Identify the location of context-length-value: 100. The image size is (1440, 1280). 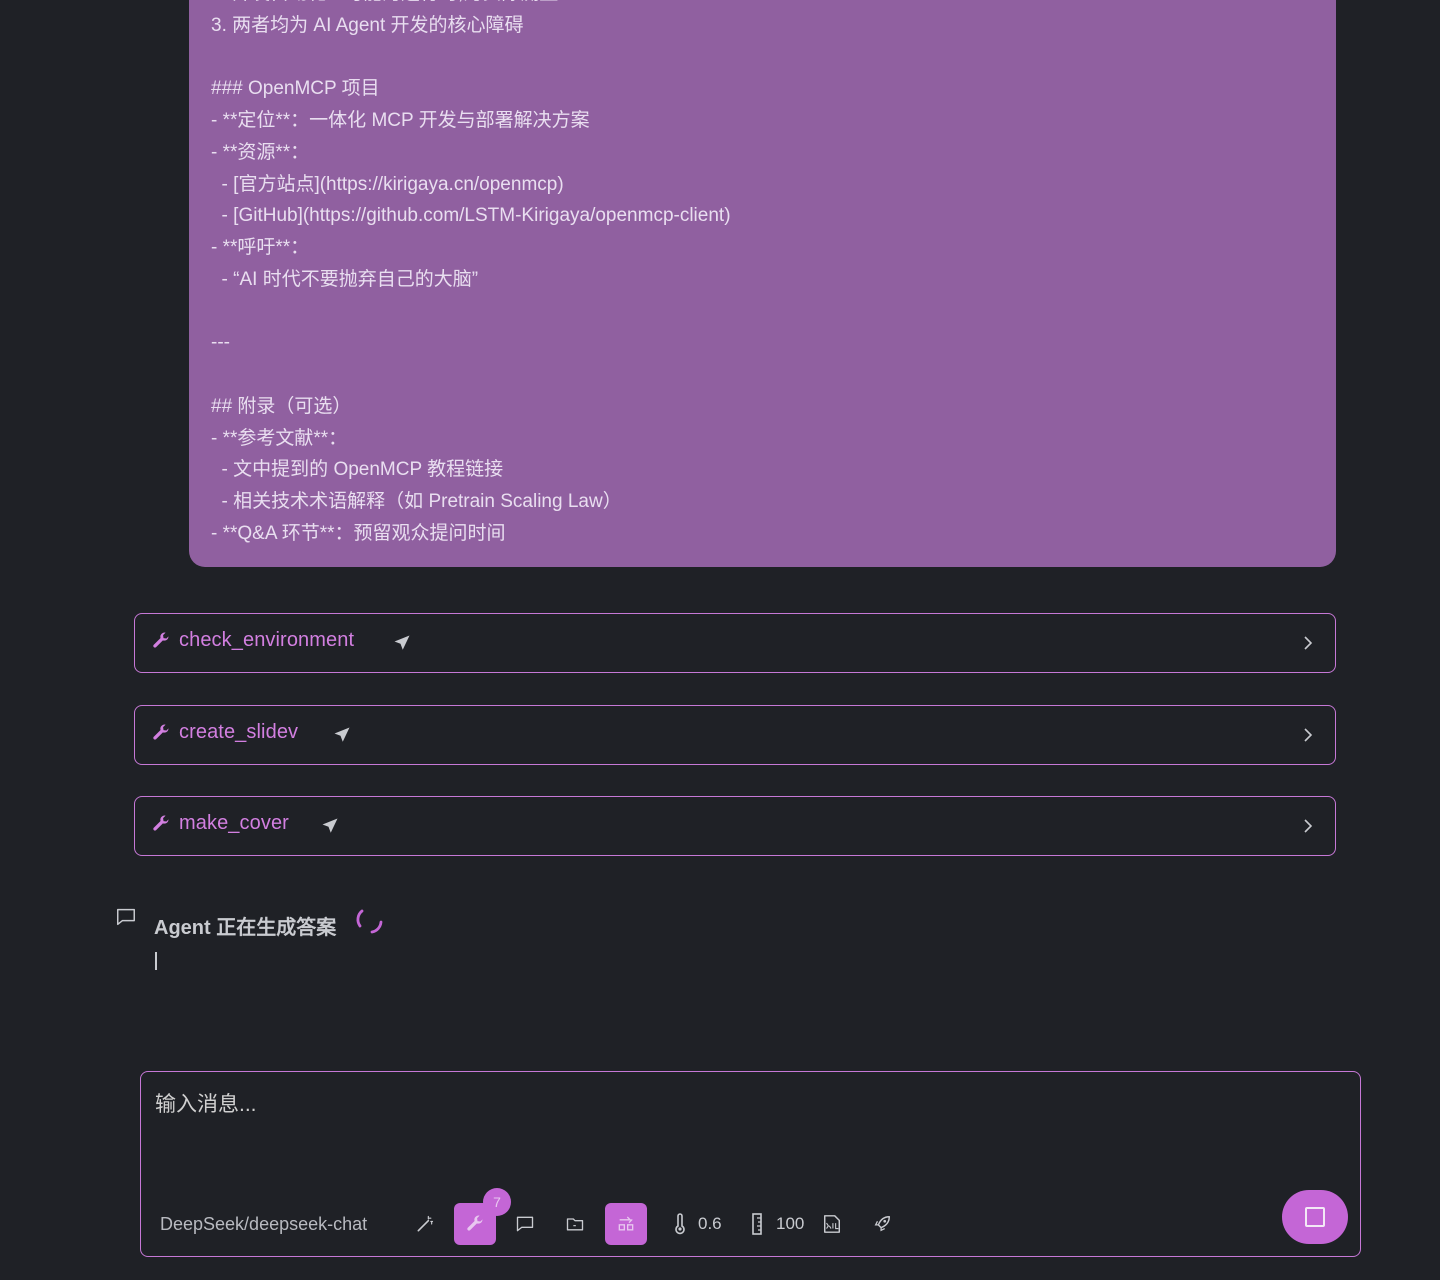
(790, 1224).